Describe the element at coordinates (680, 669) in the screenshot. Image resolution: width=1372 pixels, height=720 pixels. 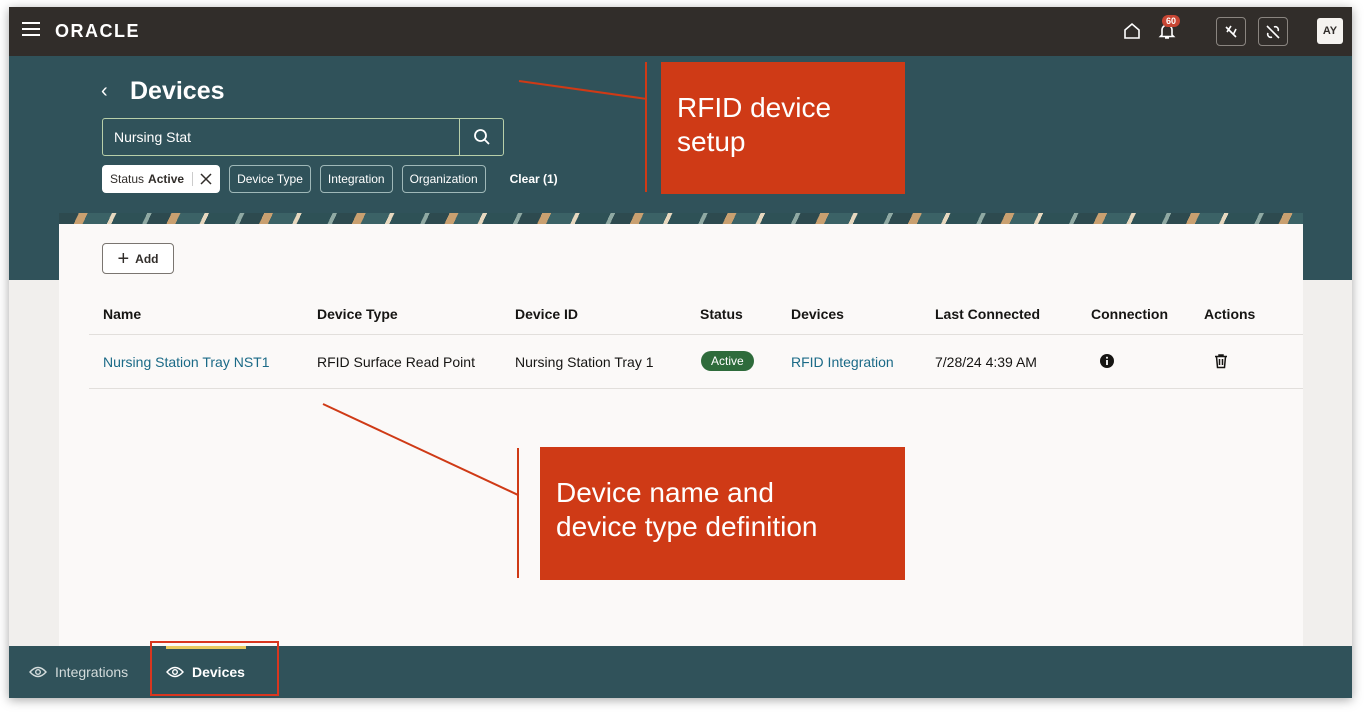
I see `bottom-navigation: Integrations Devices` at that location.